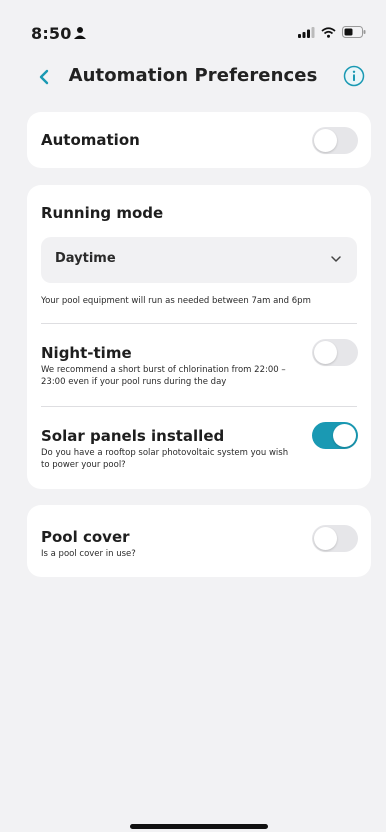 This screenshot has width=386, height=832. What do you see at coordinates (88, 554) in the screenshot?
I see `pool-cover-description: Is a pool cover in use?` at bounding box center [88, 554].